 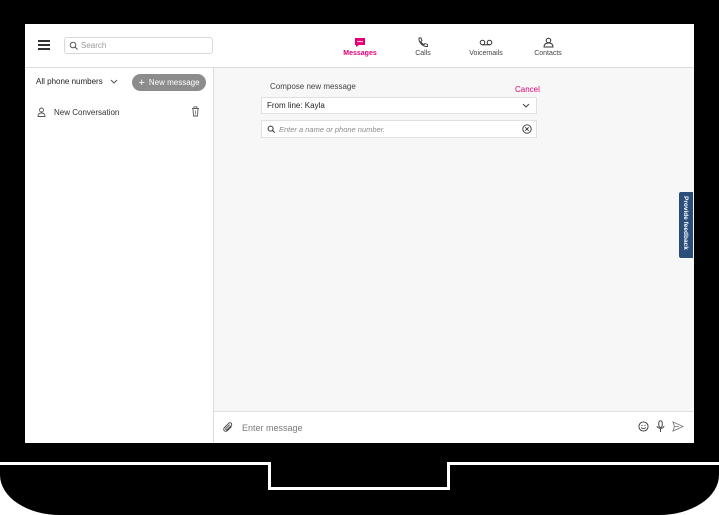 I want to click on attachment-icon, so click(x=228, y=427).